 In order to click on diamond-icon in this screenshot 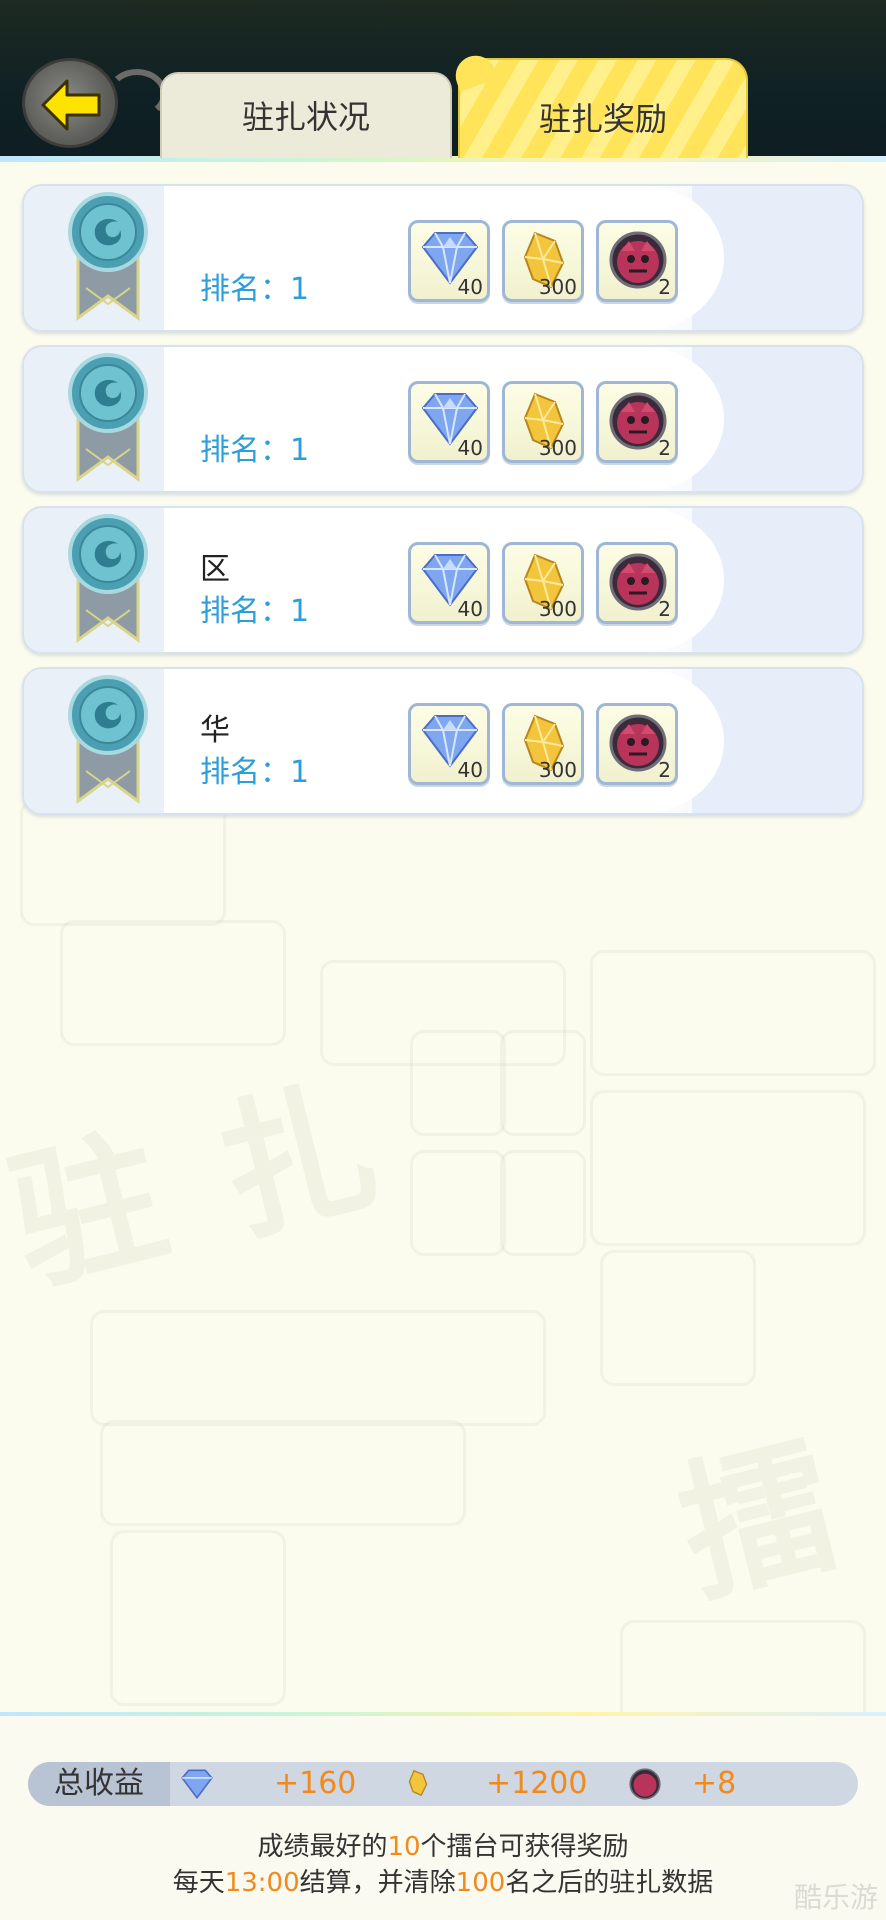, I will do `click(197, 1784)`.